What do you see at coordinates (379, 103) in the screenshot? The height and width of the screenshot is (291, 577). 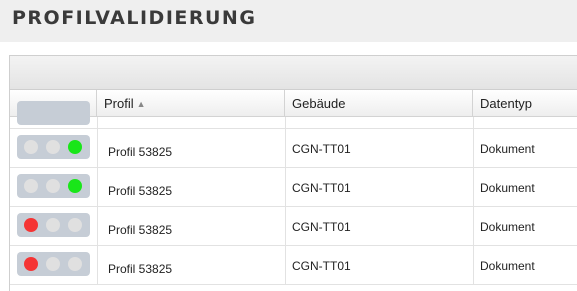 I see `column-header-gebaeude: Gebäude` at bounding box center [379, 103].